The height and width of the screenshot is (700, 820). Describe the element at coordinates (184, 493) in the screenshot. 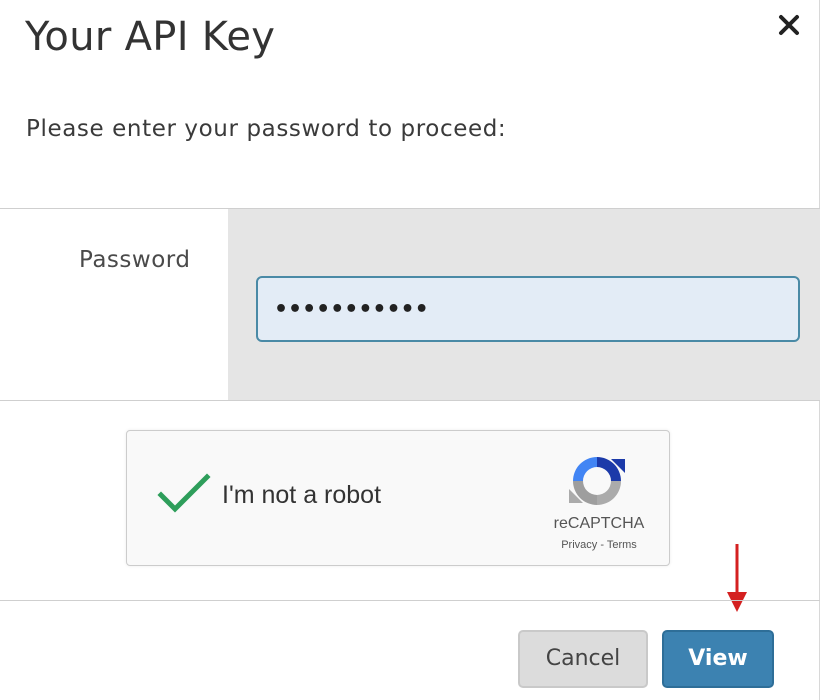

I see `checkmark-icon` at that location.